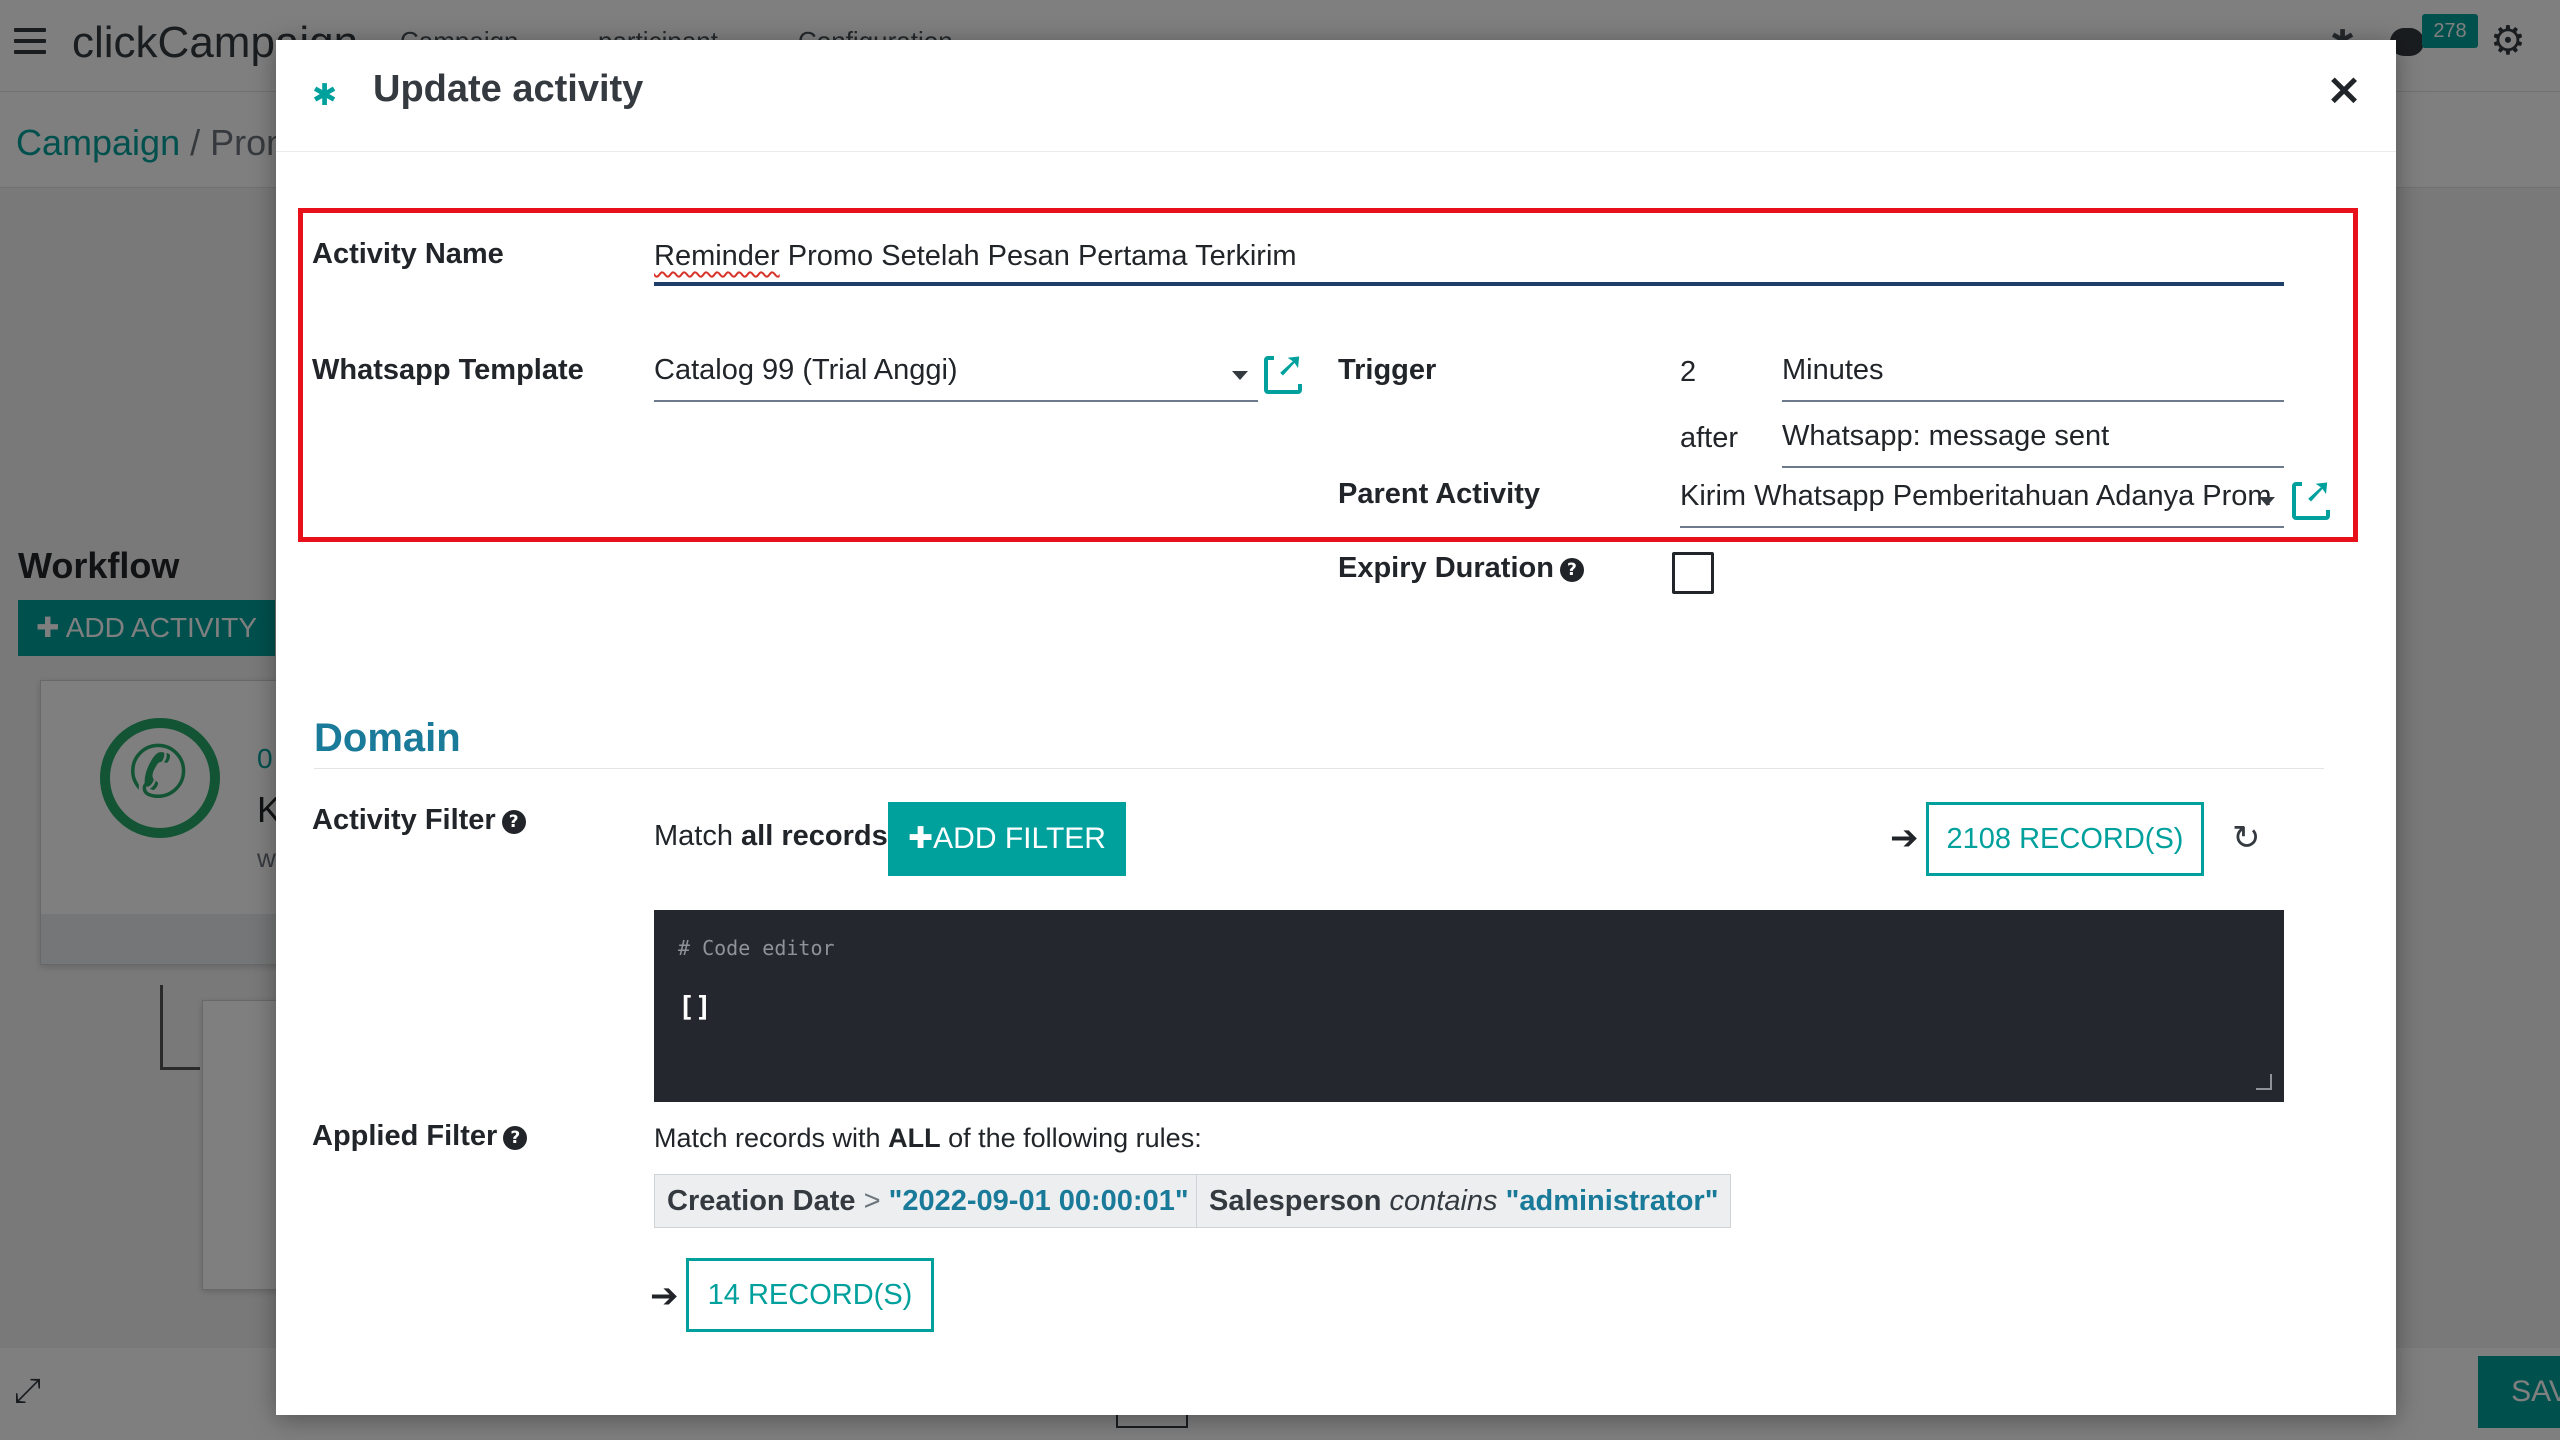  Describe the element at coordinates (771, 836) in the screenshot. I see `match-all-text: Match all records` at that location.